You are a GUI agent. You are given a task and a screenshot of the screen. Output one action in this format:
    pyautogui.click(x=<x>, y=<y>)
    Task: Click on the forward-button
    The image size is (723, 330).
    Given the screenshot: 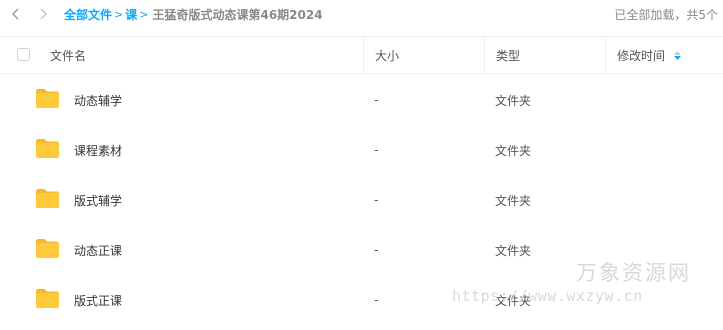 What is the action you would take?
    pyautogui.click(x=43, y=14)
    